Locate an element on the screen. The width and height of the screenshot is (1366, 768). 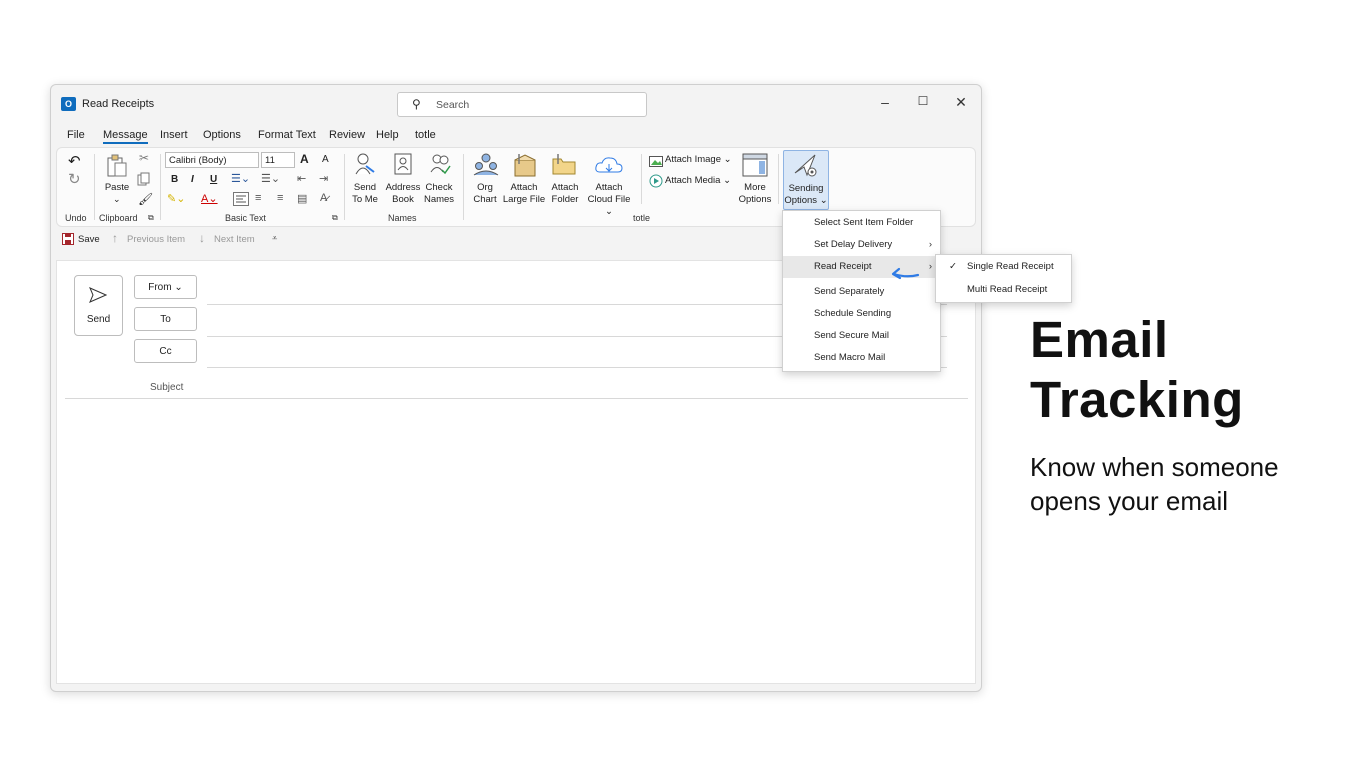
previous-item-button: Previous Item is located at coordinates (156, 240).